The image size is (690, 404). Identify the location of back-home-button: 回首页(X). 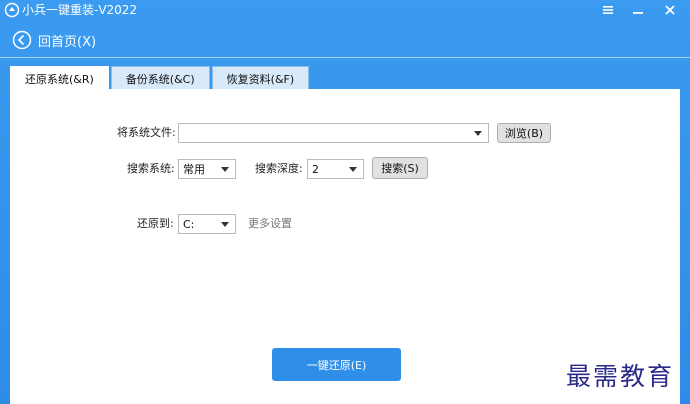
(54, 40).